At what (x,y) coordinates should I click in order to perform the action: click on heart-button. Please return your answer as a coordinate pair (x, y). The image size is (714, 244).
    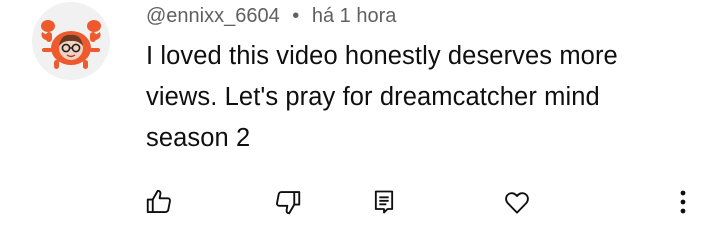
    Looking at the image, I should click on (517, 202).